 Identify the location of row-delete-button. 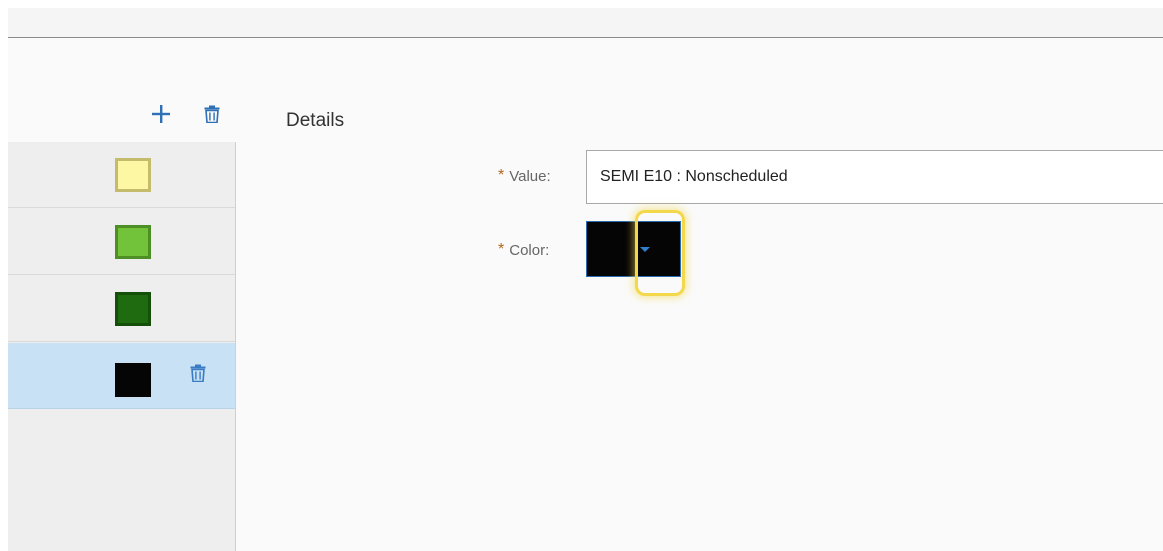
(198, 373).